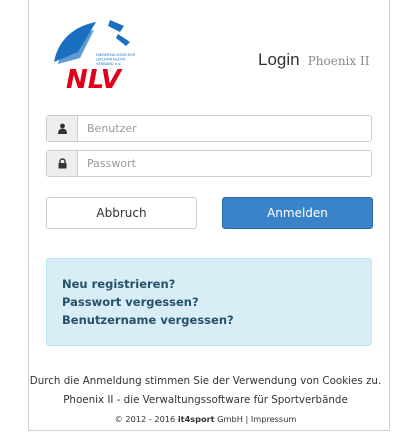 This screenshot has height=432, width=411. Describe the element at coordinates (338, 61) in the screenshot. I see `page-subtitle: Phoenix II` at that location.